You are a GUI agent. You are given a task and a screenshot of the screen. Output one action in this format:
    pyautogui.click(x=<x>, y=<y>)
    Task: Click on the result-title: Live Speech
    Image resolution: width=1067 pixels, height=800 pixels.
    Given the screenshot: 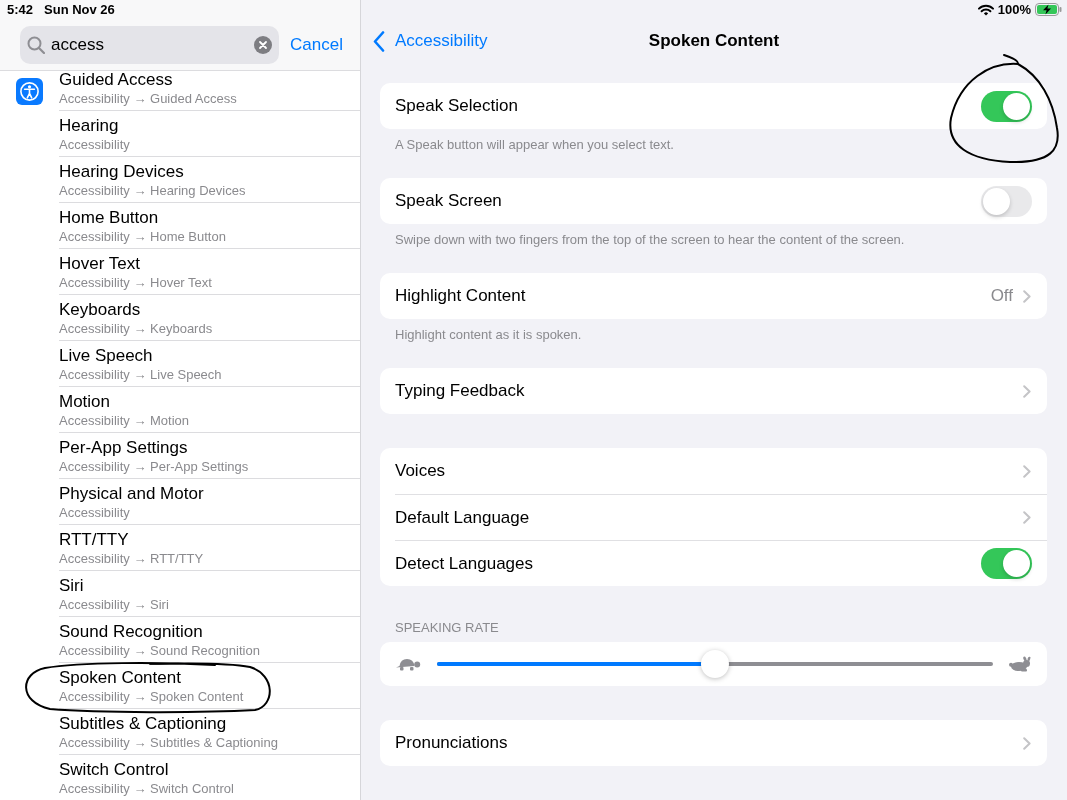 What is the action you would take?
    pyautogui.click(x=106, y=356)
    